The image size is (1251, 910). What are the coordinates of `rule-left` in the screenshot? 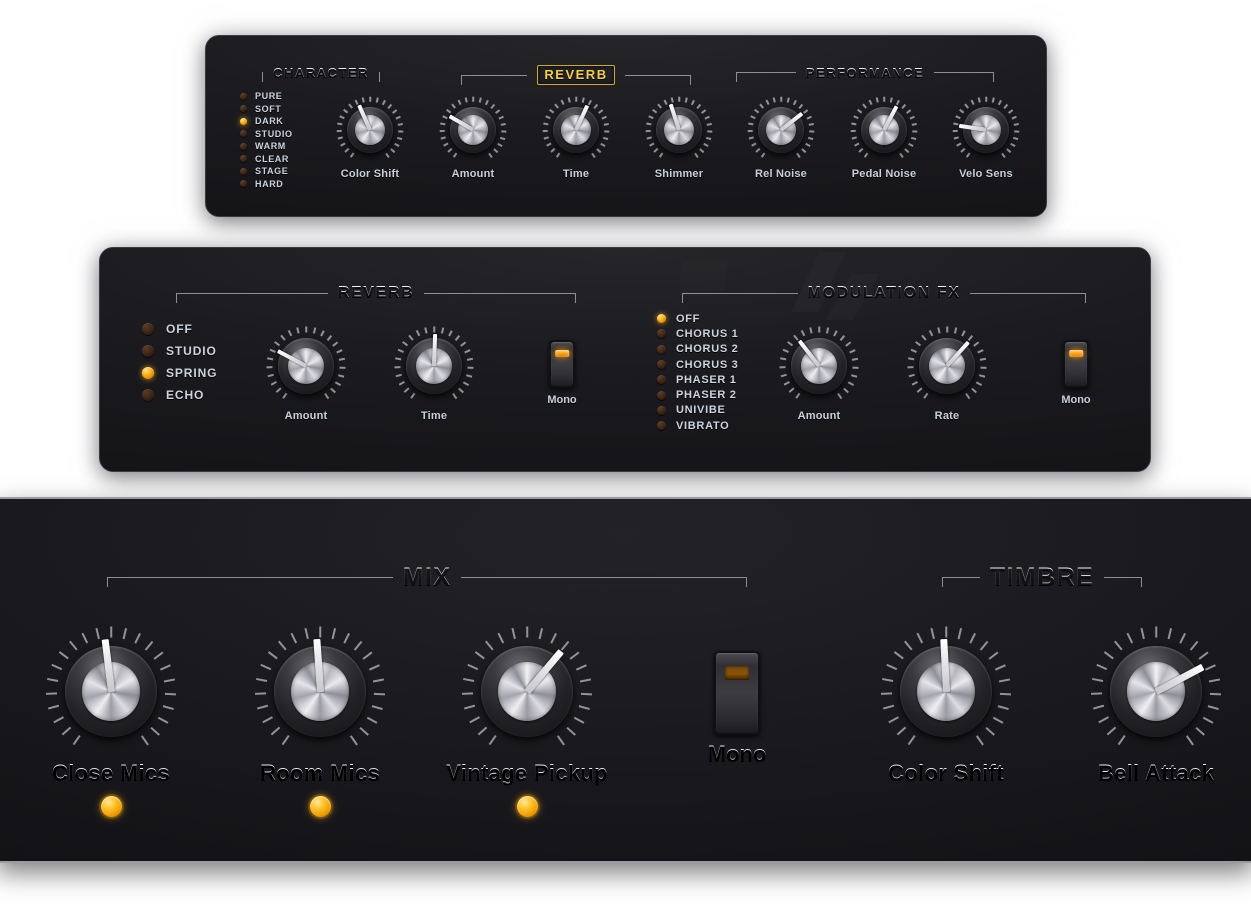 It's located at (252, 297).